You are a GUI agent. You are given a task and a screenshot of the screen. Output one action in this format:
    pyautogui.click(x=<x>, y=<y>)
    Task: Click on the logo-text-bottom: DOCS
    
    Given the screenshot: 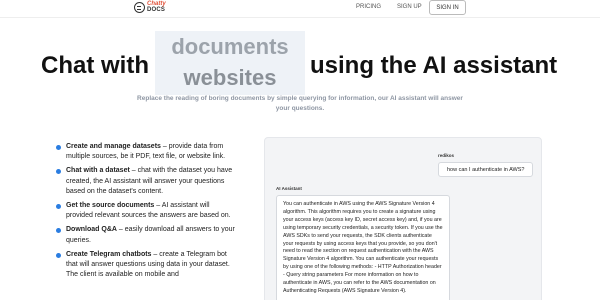 What is the action you would take?
    pyautogui.click(x=156, y=10)
    